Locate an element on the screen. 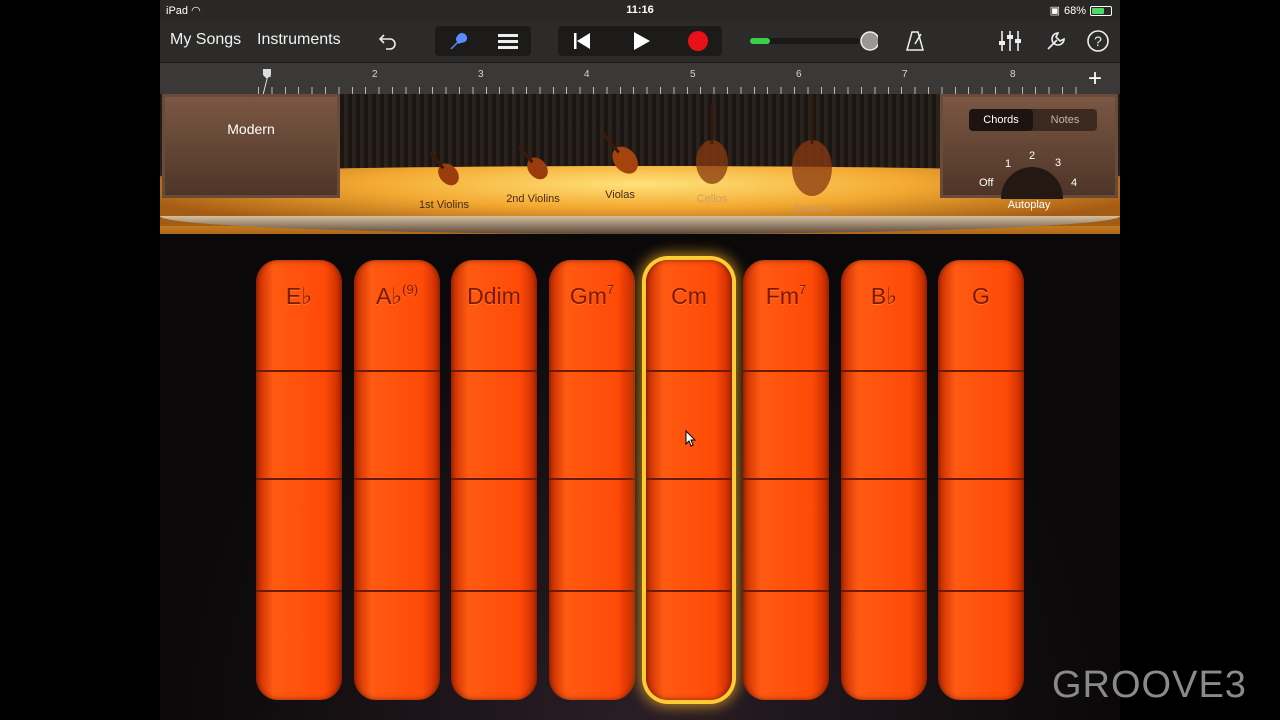  bar-number: 2 is located at coordinates (375, 74).